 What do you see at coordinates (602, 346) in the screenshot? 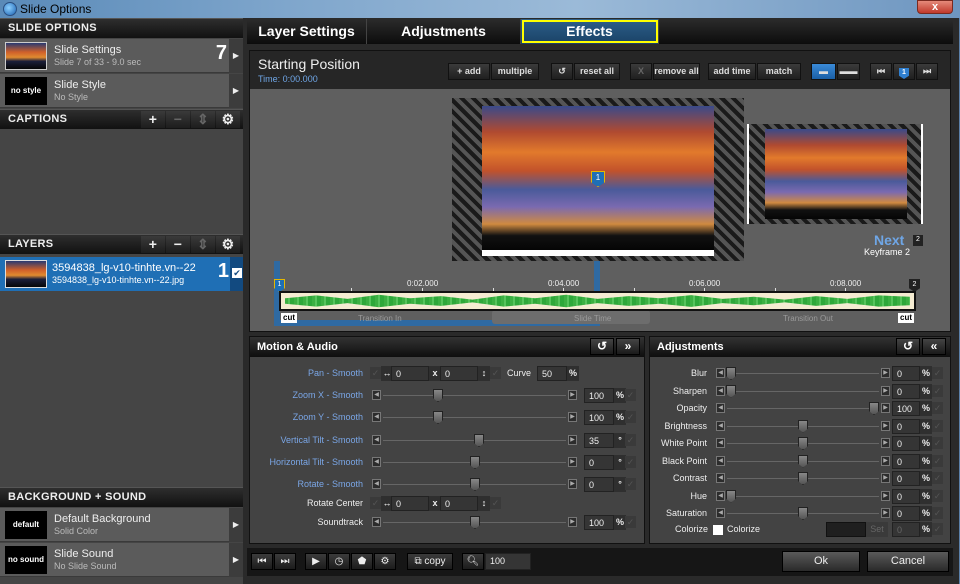
I see `reset-motion-icon: ↺` at bounding box center [602, 346].